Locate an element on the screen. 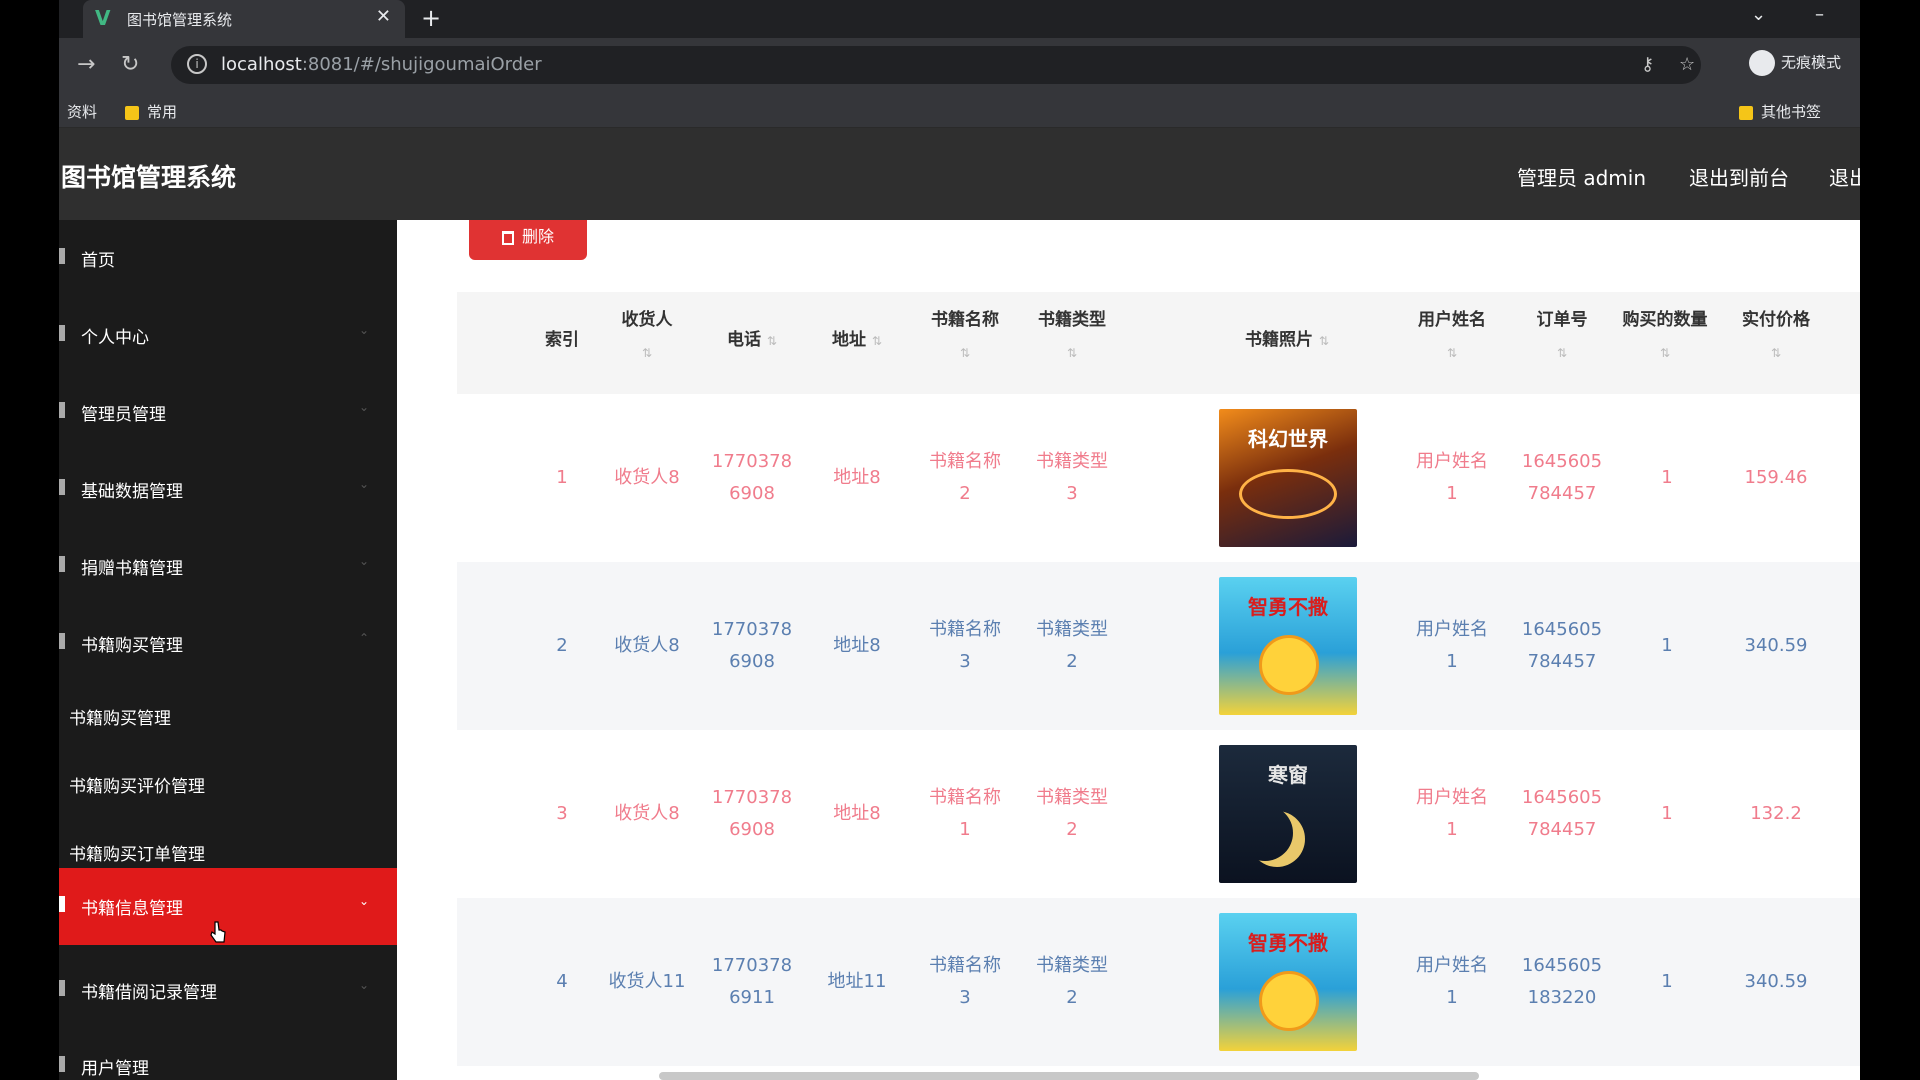 The image size is (1920, 1080). horizontal-scrollbar is located at coordinates (1069, 1076).